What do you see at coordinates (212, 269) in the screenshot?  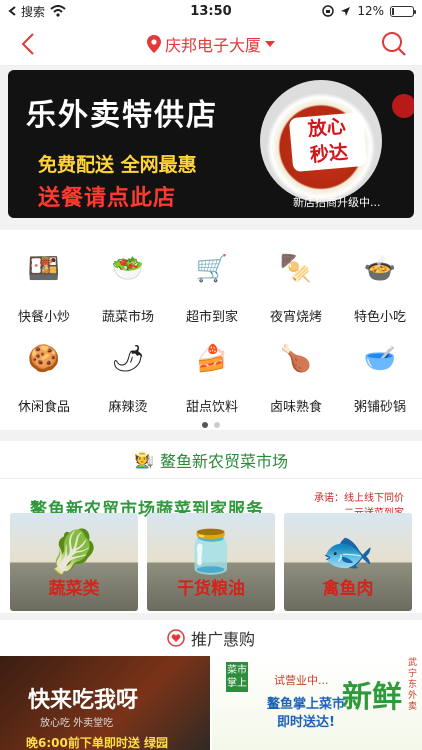 I see `supermarket-icon: 🛒` at bounding box center [212, 269].